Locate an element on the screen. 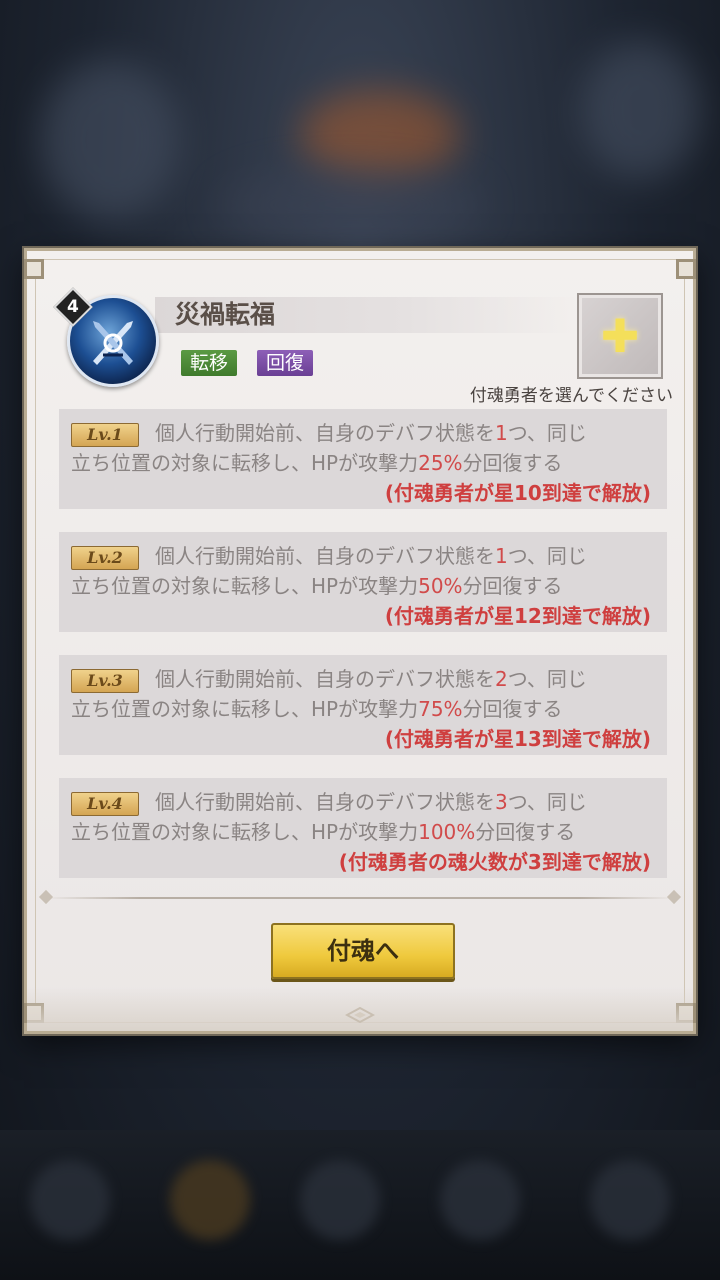 This screenshot has height=1280, width=720. footer-ornament-icon is located at coordinates (360, 1015).